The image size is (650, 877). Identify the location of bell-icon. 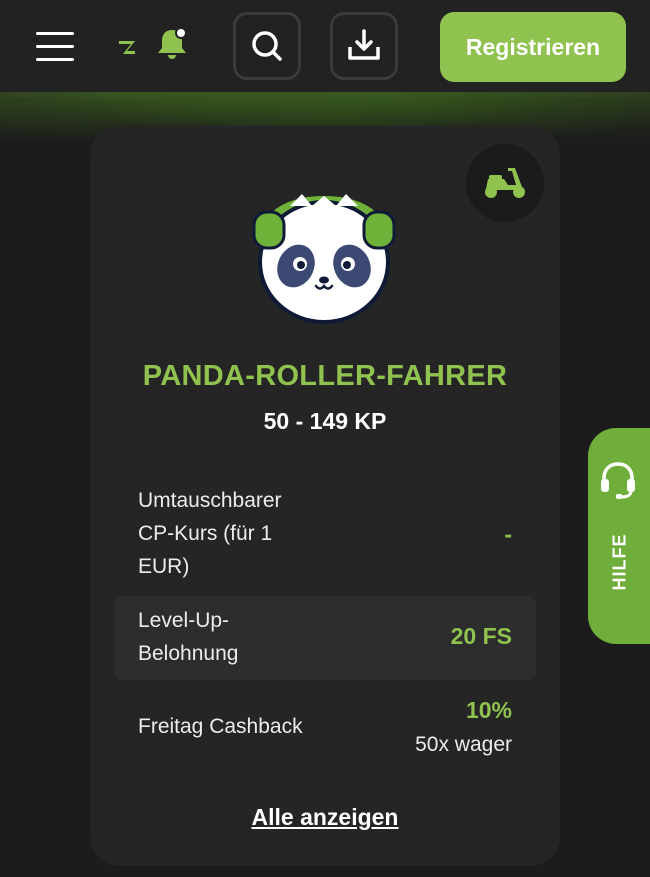
(172, 44).